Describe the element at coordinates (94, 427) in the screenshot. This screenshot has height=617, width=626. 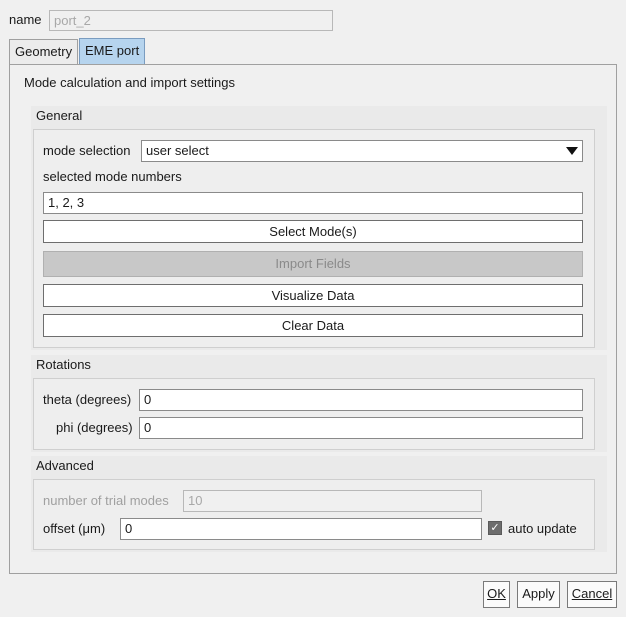
I see `phi-label: phi (degrees)` at that location.